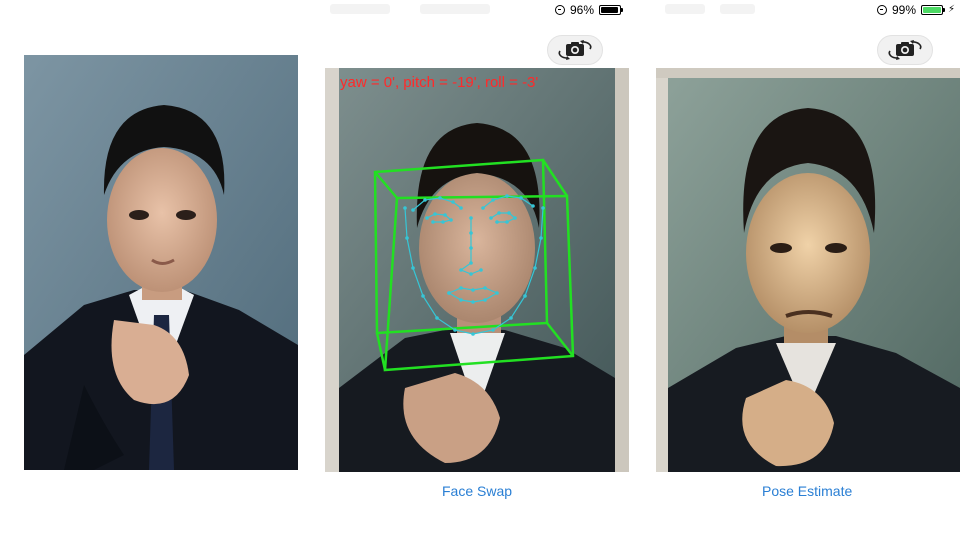 Image resolution: width=960 pixels, height=540 pixels. I want to click on tab-face-swap: Face Swap, so click(477, 491).